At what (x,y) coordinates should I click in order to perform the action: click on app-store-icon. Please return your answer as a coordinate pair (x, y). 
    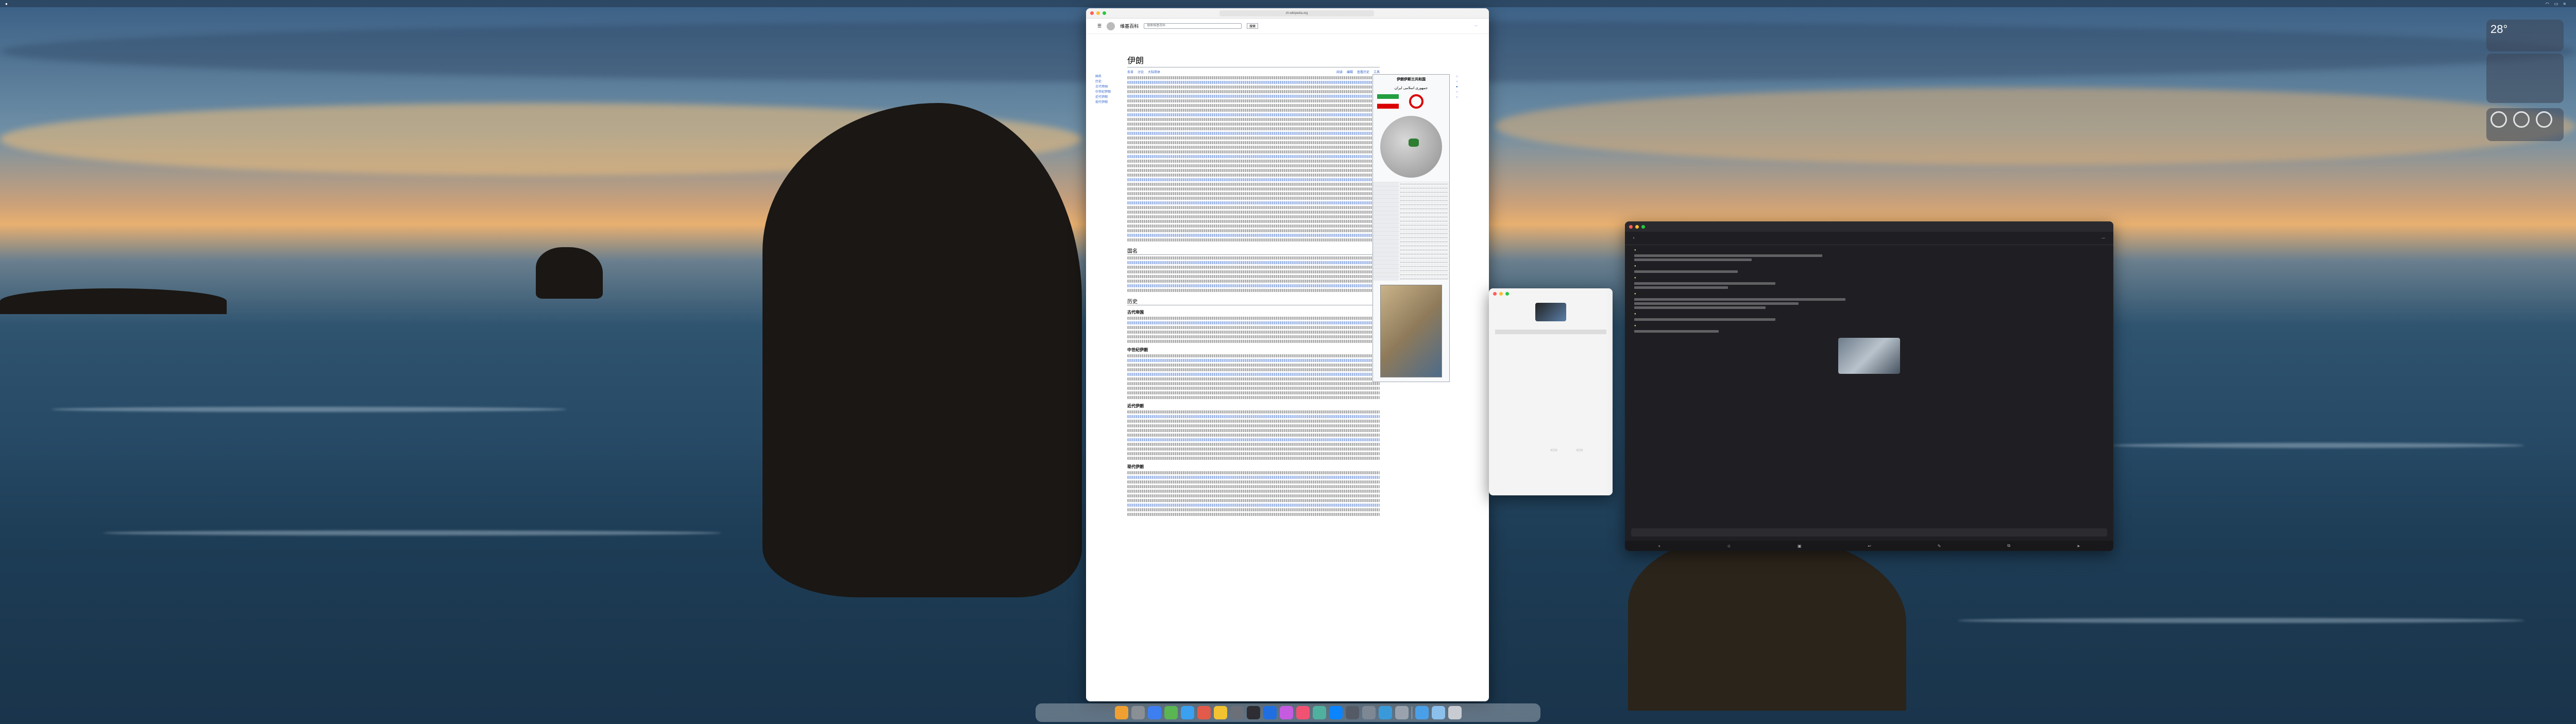
    Looking at the image, I should click on (1270, 712).